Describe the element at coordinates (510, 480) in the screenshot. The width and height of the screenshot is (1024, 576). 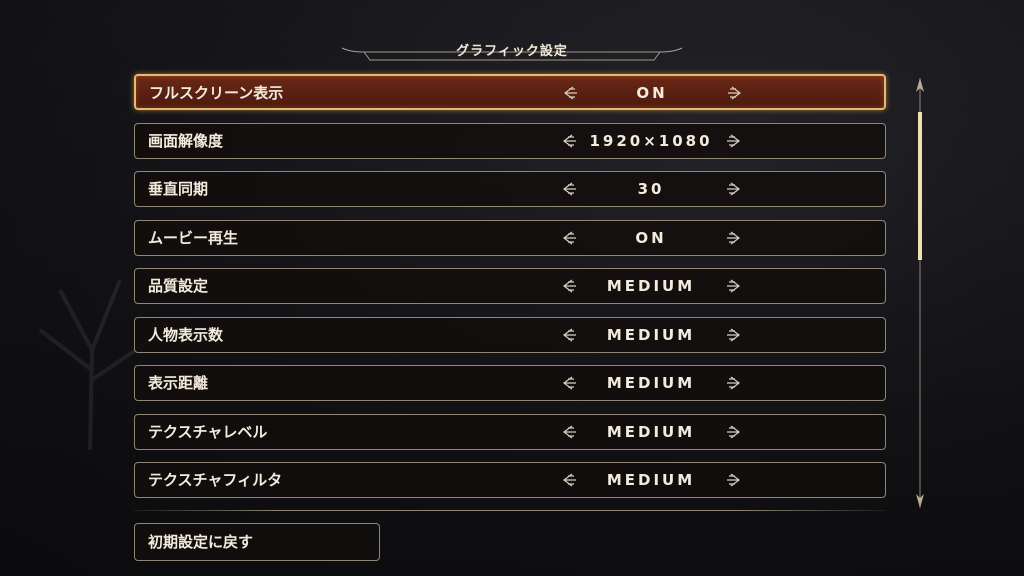
I see `setting-row-texture-filter: テクスチャフィルタ MEDIUM` at that location.